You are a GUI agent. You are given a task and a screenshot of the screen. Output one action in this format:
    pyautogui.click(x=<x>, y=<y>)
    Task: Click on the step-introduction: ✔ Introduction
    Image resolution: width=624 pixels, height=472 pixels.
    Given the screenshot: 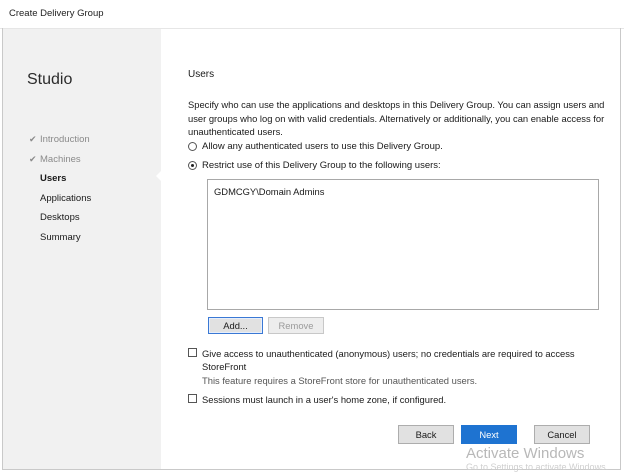 What is the action you would take?
    pyautogui.click(x=60, y=140)
    